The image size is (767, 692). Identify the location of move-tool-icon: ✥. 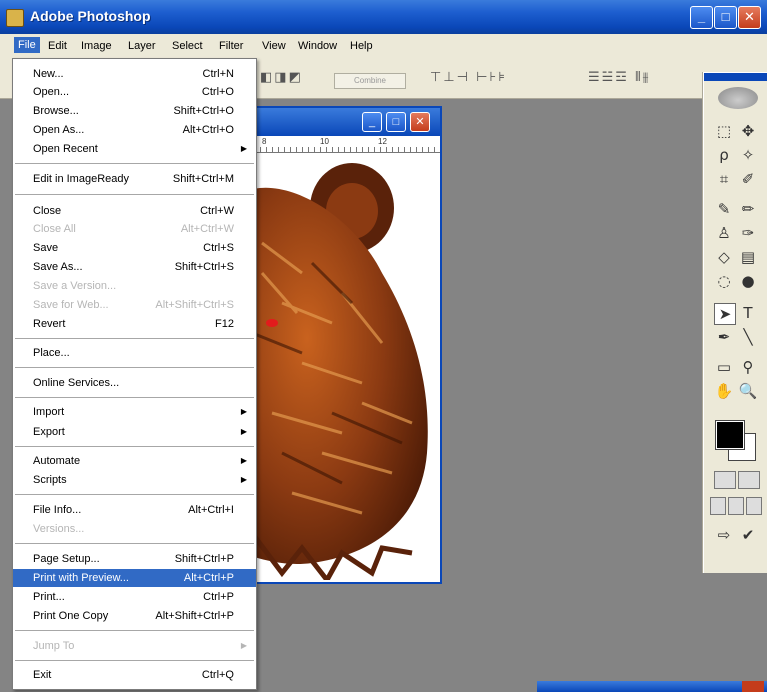
(748, 131).